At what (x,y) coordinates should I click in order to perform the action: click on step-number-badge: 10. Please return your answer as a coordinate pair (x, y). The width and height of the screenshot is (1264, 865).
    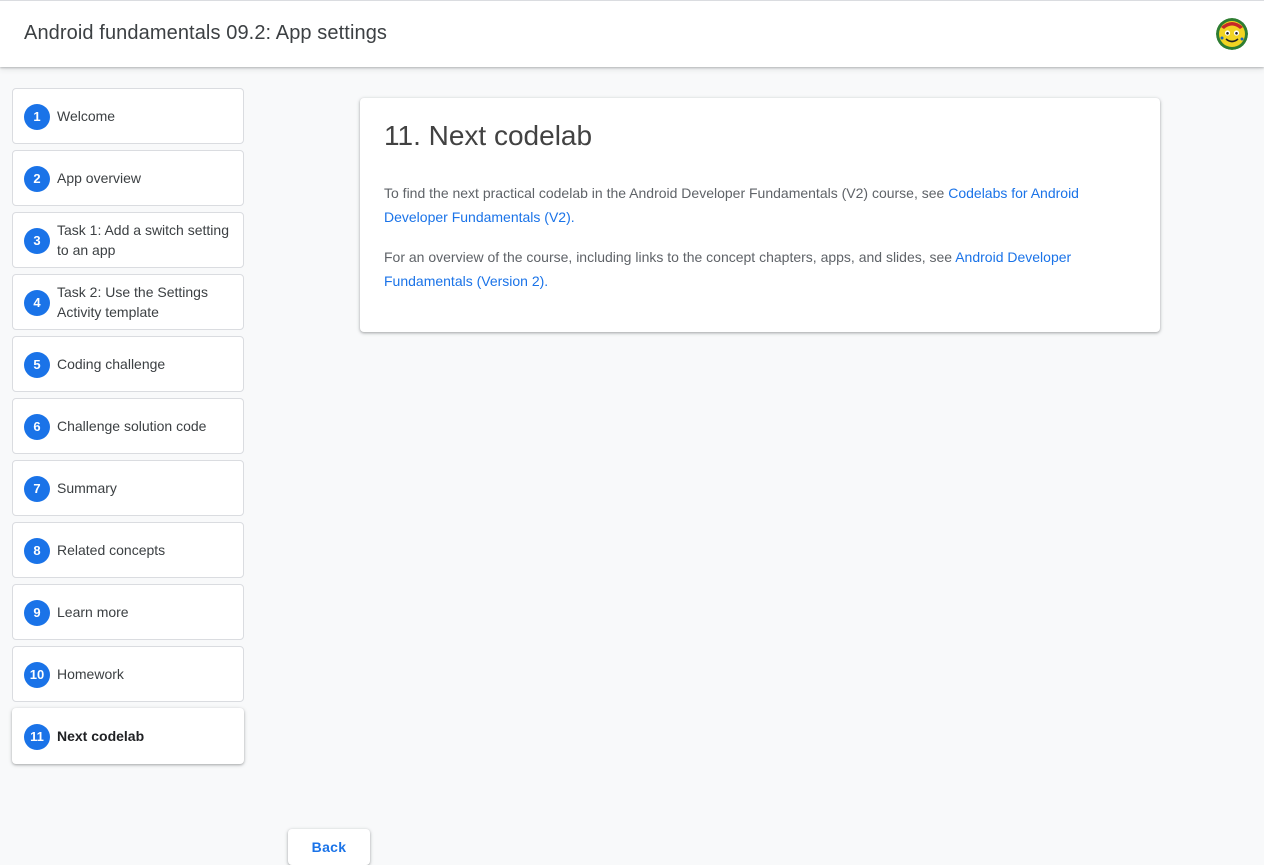
    Looking at the image, I should click on (37, 675).